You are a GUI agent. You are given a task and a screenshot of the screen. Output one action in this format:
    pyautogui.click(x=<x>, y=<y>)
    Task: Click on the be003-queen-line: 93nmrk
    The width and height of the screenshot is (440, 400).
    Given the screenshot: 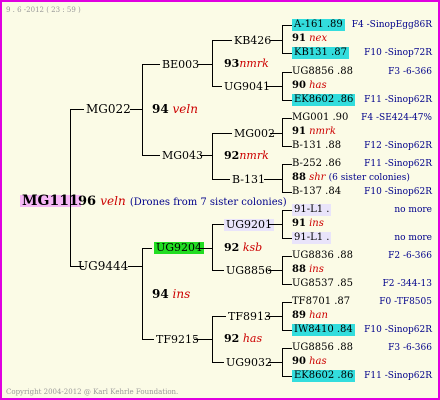 What is the action you would take?
    pyautogui.click(x=246, y=63)
    